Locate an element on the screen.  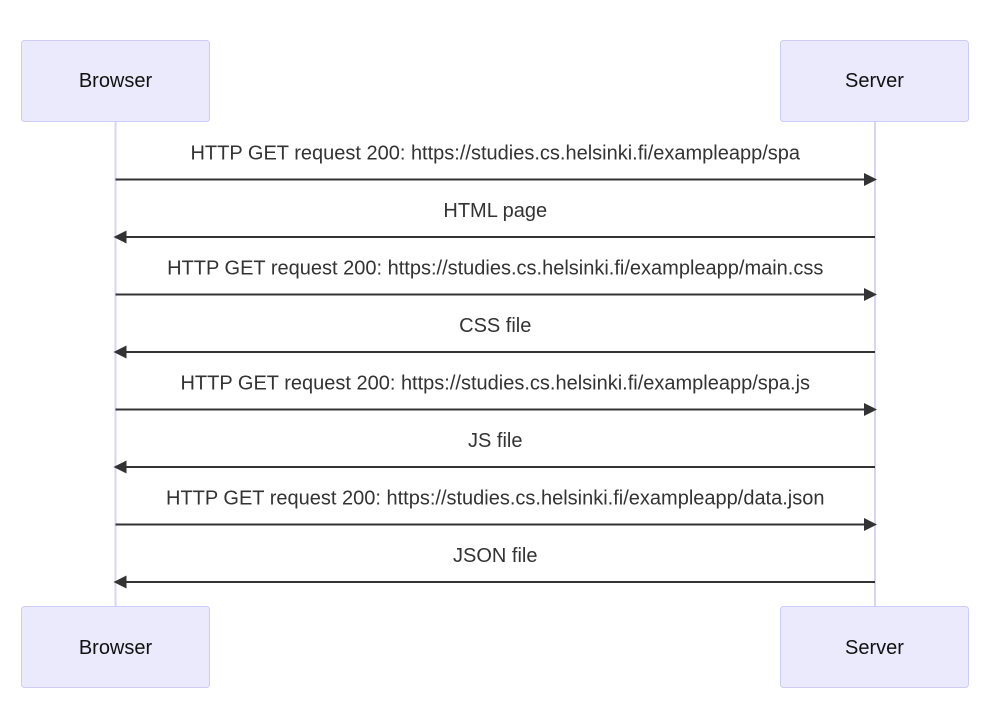
message-label: JS file is located at coordinates (495, 441).